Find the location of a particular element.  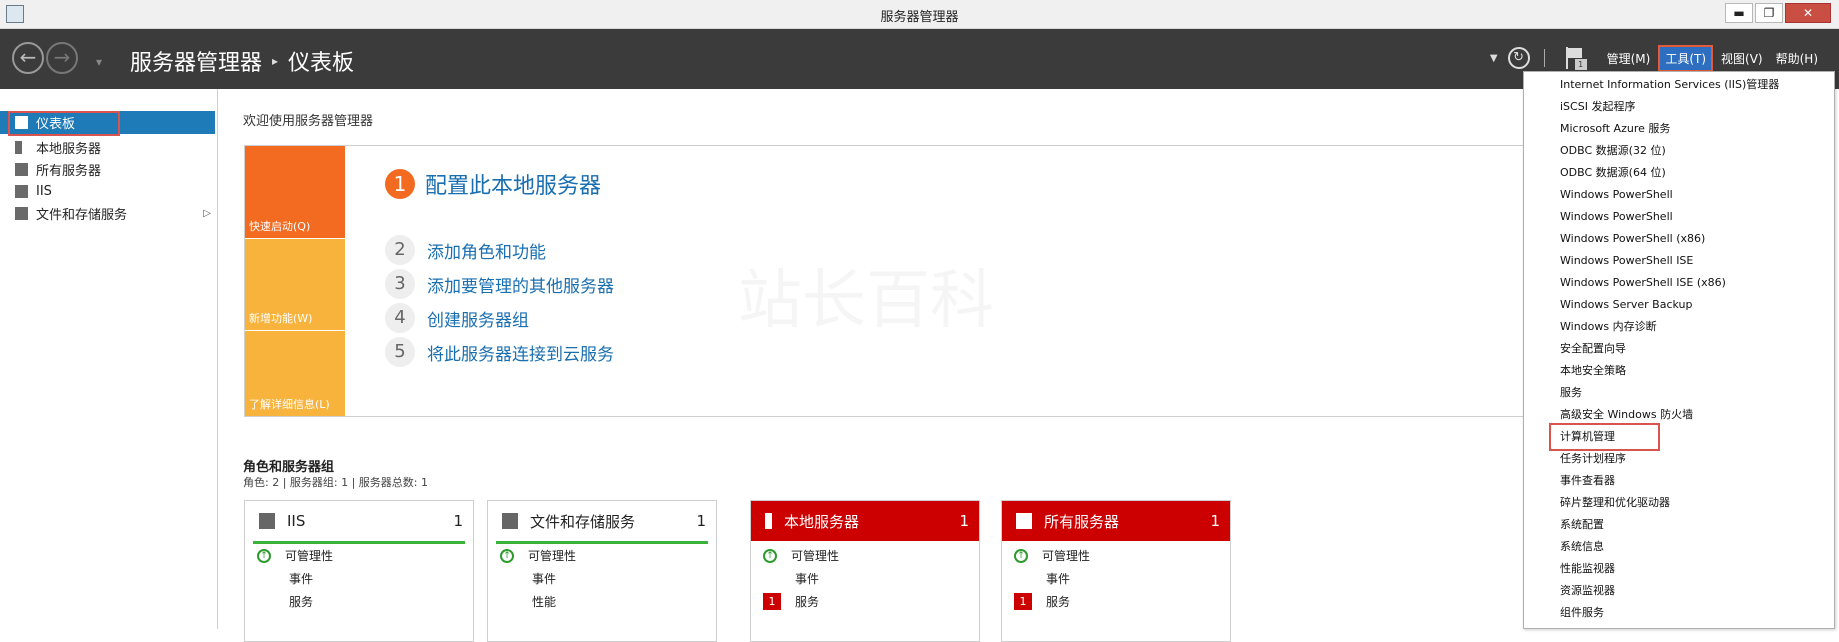

refresh-icon: ↻ is located at coordinates (1518, 58).